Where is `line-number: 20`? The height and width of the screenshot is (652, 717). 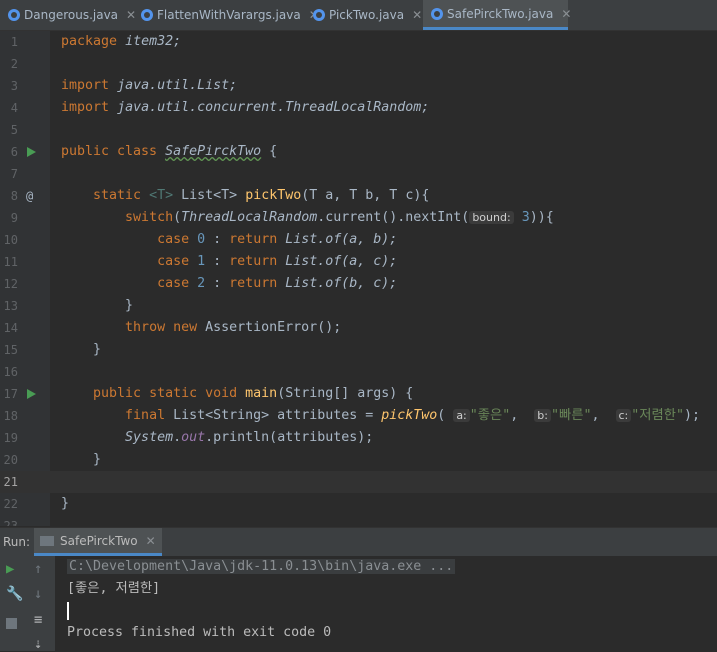
line-number: 20 is located at coordinates (10, 460).